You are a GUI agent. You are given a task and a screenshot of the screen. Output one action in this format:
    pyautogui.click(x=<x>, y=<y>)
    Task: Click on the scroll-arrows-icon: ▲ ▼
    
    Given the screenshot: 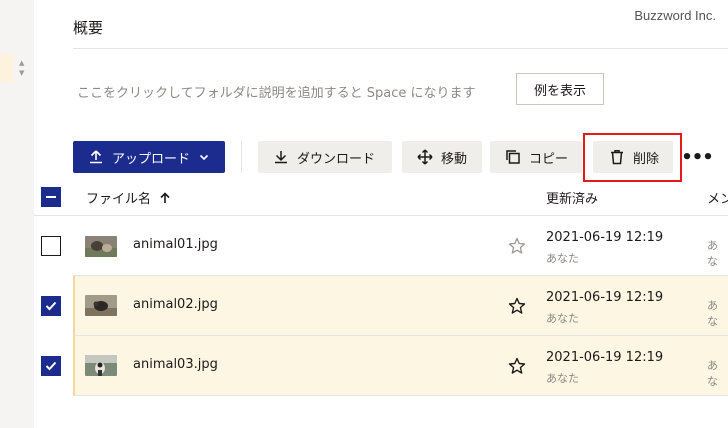 What is the action you would take?
    pyautogui.click(x=21, y=68)
    